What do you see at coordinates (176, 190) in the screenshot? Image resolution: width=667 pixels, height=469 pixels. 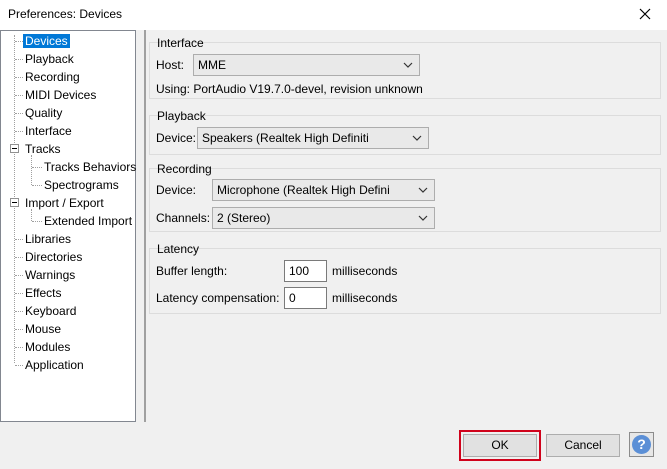 I see `recording-device-label: Device:` at bounding box center [176, 190].